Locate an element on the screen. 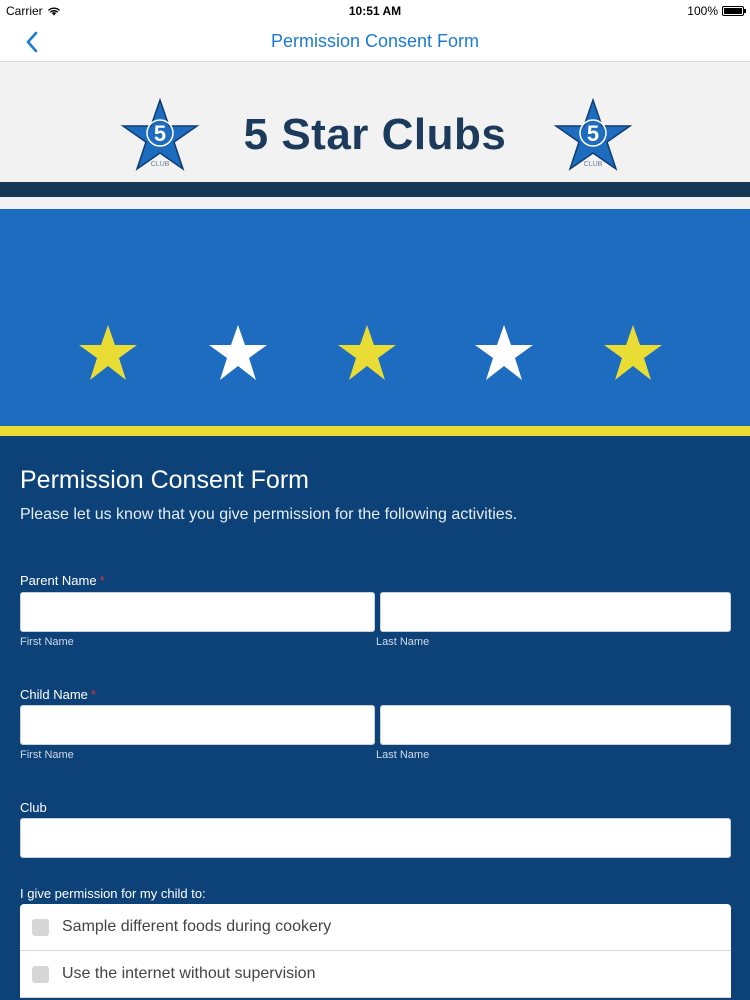 This screenshot has width=750, height=1000. parent-first-name-input is located at coordinates (197, 612).